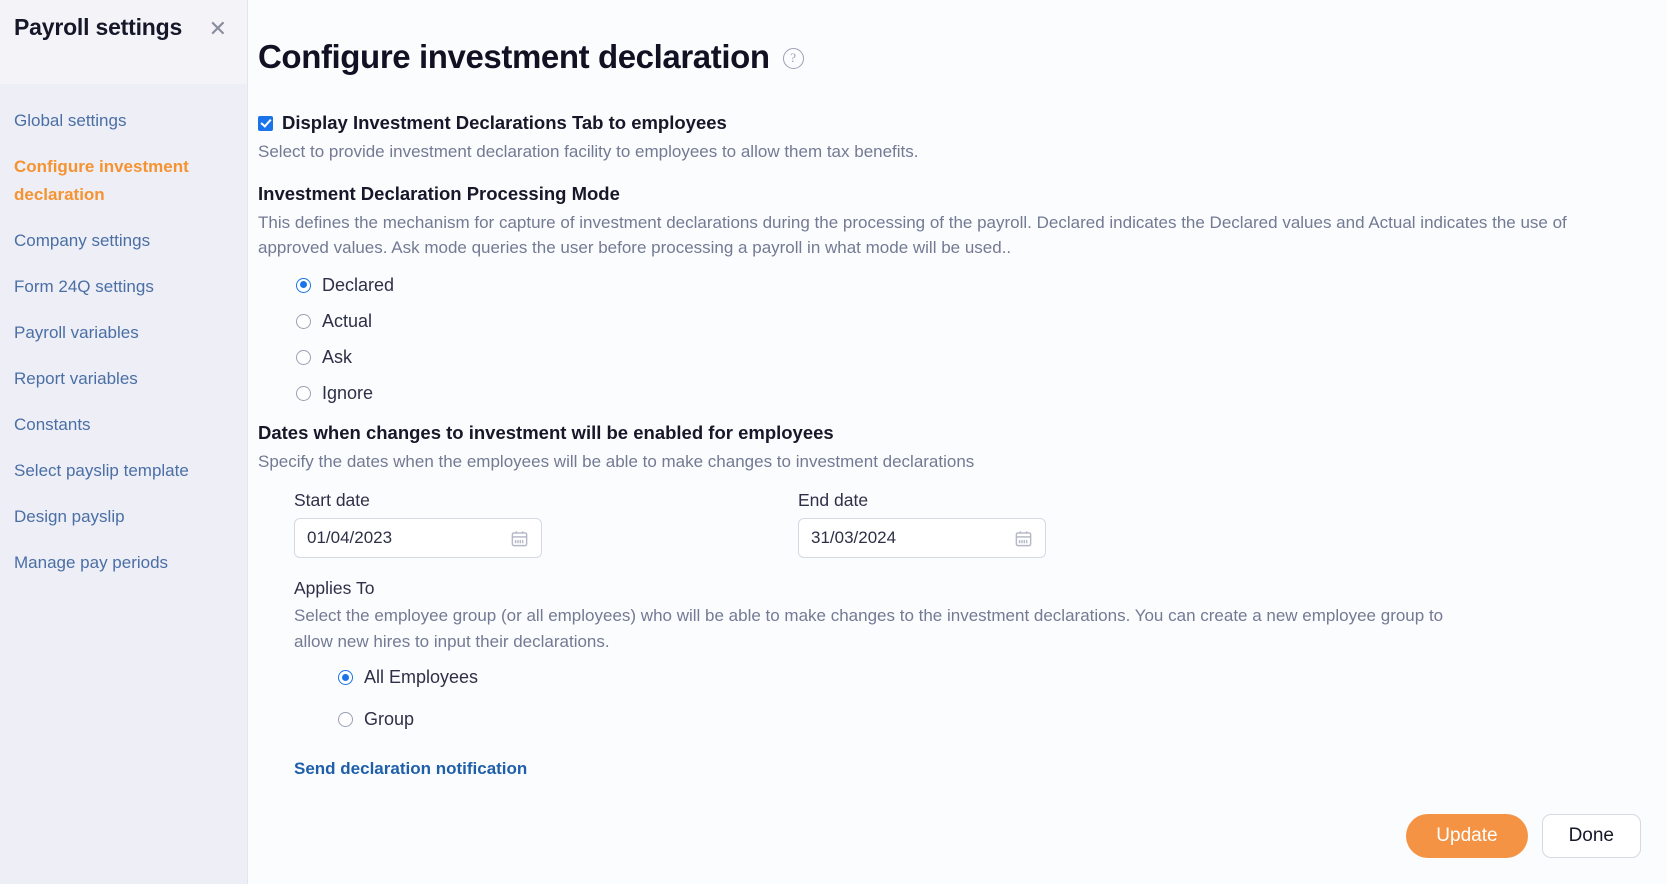 The image size is (1667, 884). What do you see at coordinates (968, 357) in the screenshot?
I see `radio-option-ask: Ask` at bounding box center [968, 357].